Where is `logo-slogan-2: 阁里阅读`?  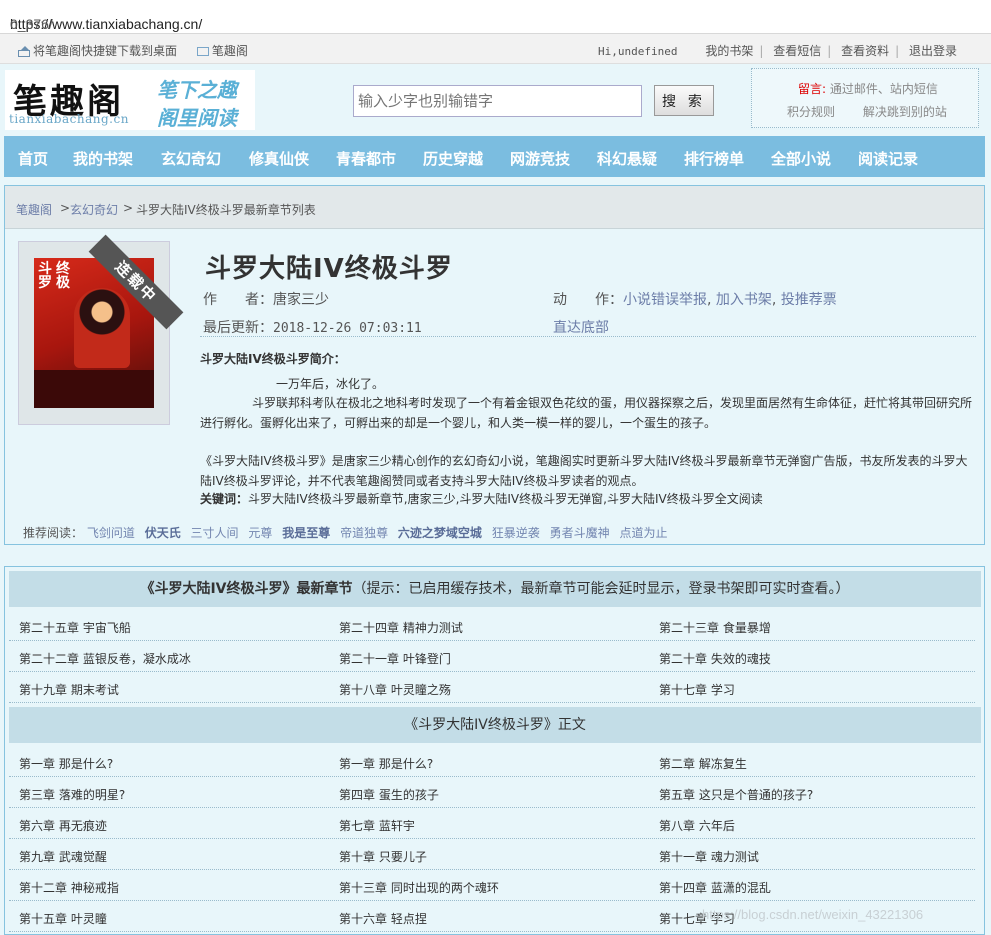 logo-slogan-2: 阁里阅读 is located at coordinates (197, 118).